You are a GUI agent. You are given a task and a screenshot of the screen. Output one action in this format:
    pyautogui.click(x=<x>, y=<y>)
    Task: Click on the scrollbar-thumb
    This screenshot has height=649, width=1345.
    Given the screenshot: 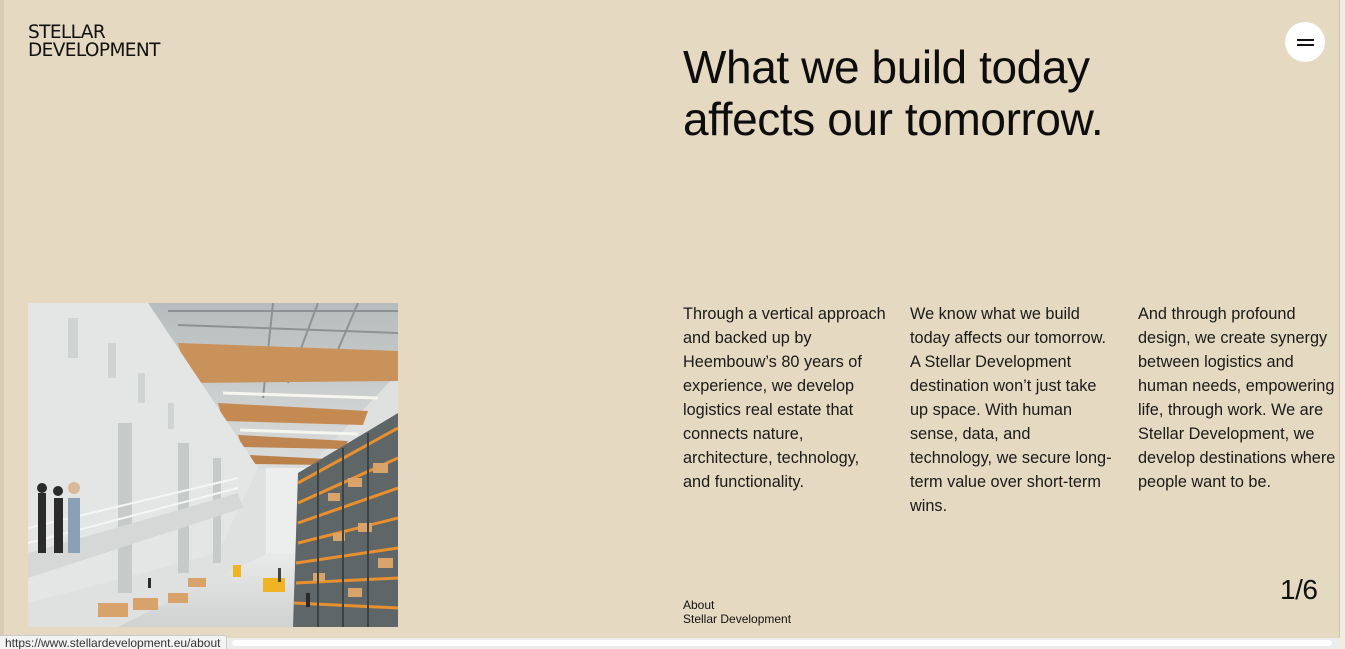 What is the action you would take?
    pyautogui.click(x=782, y=643)
    